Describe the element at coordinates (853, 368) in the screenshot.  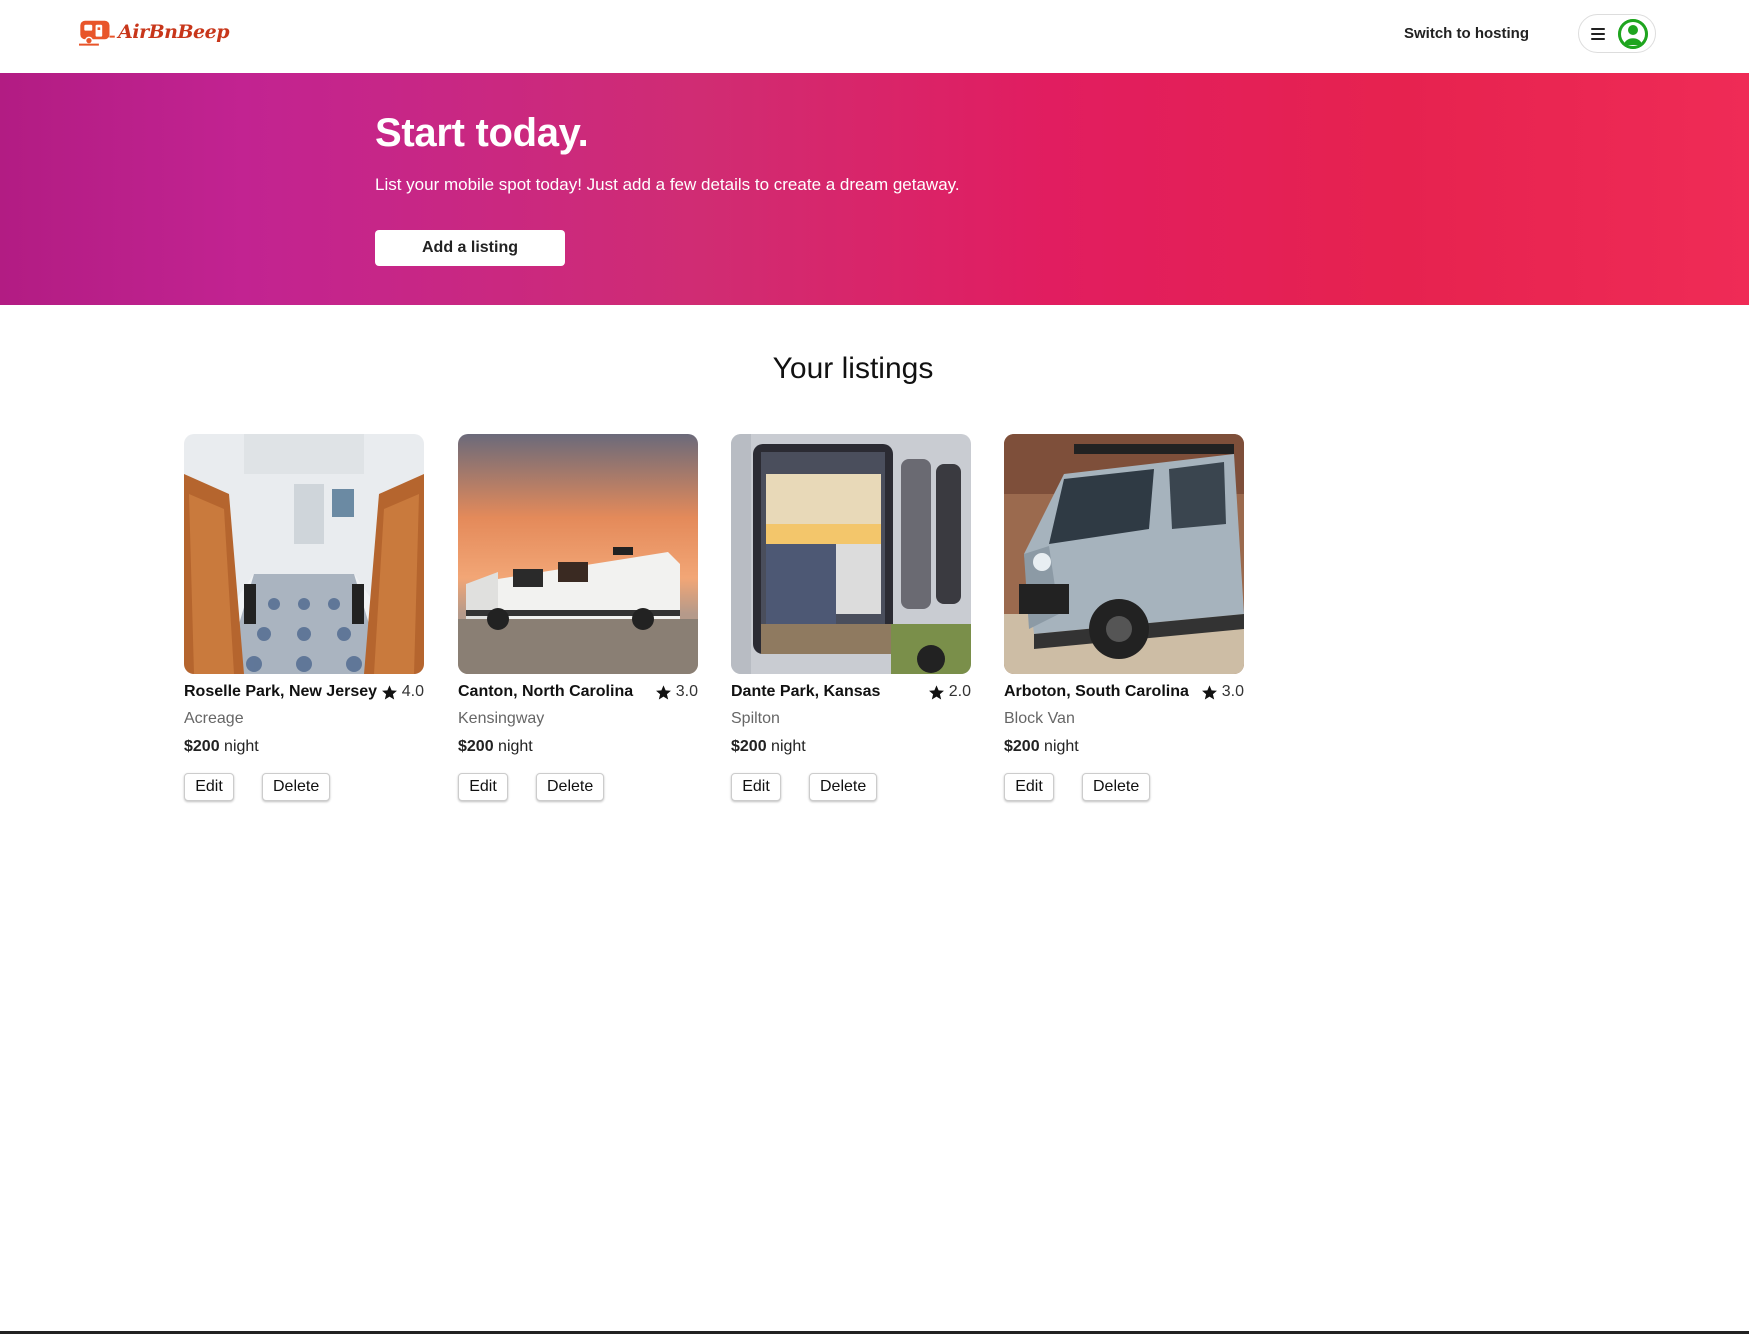
I see `listings-title: Your listings` at that location.